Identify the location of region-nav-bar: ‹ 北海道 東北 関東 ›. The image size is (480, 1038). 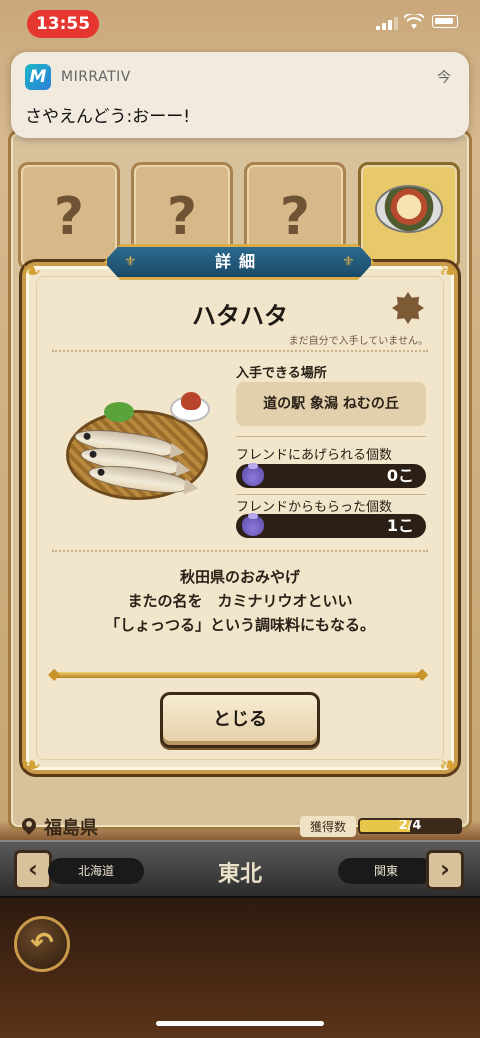
(240, 869).